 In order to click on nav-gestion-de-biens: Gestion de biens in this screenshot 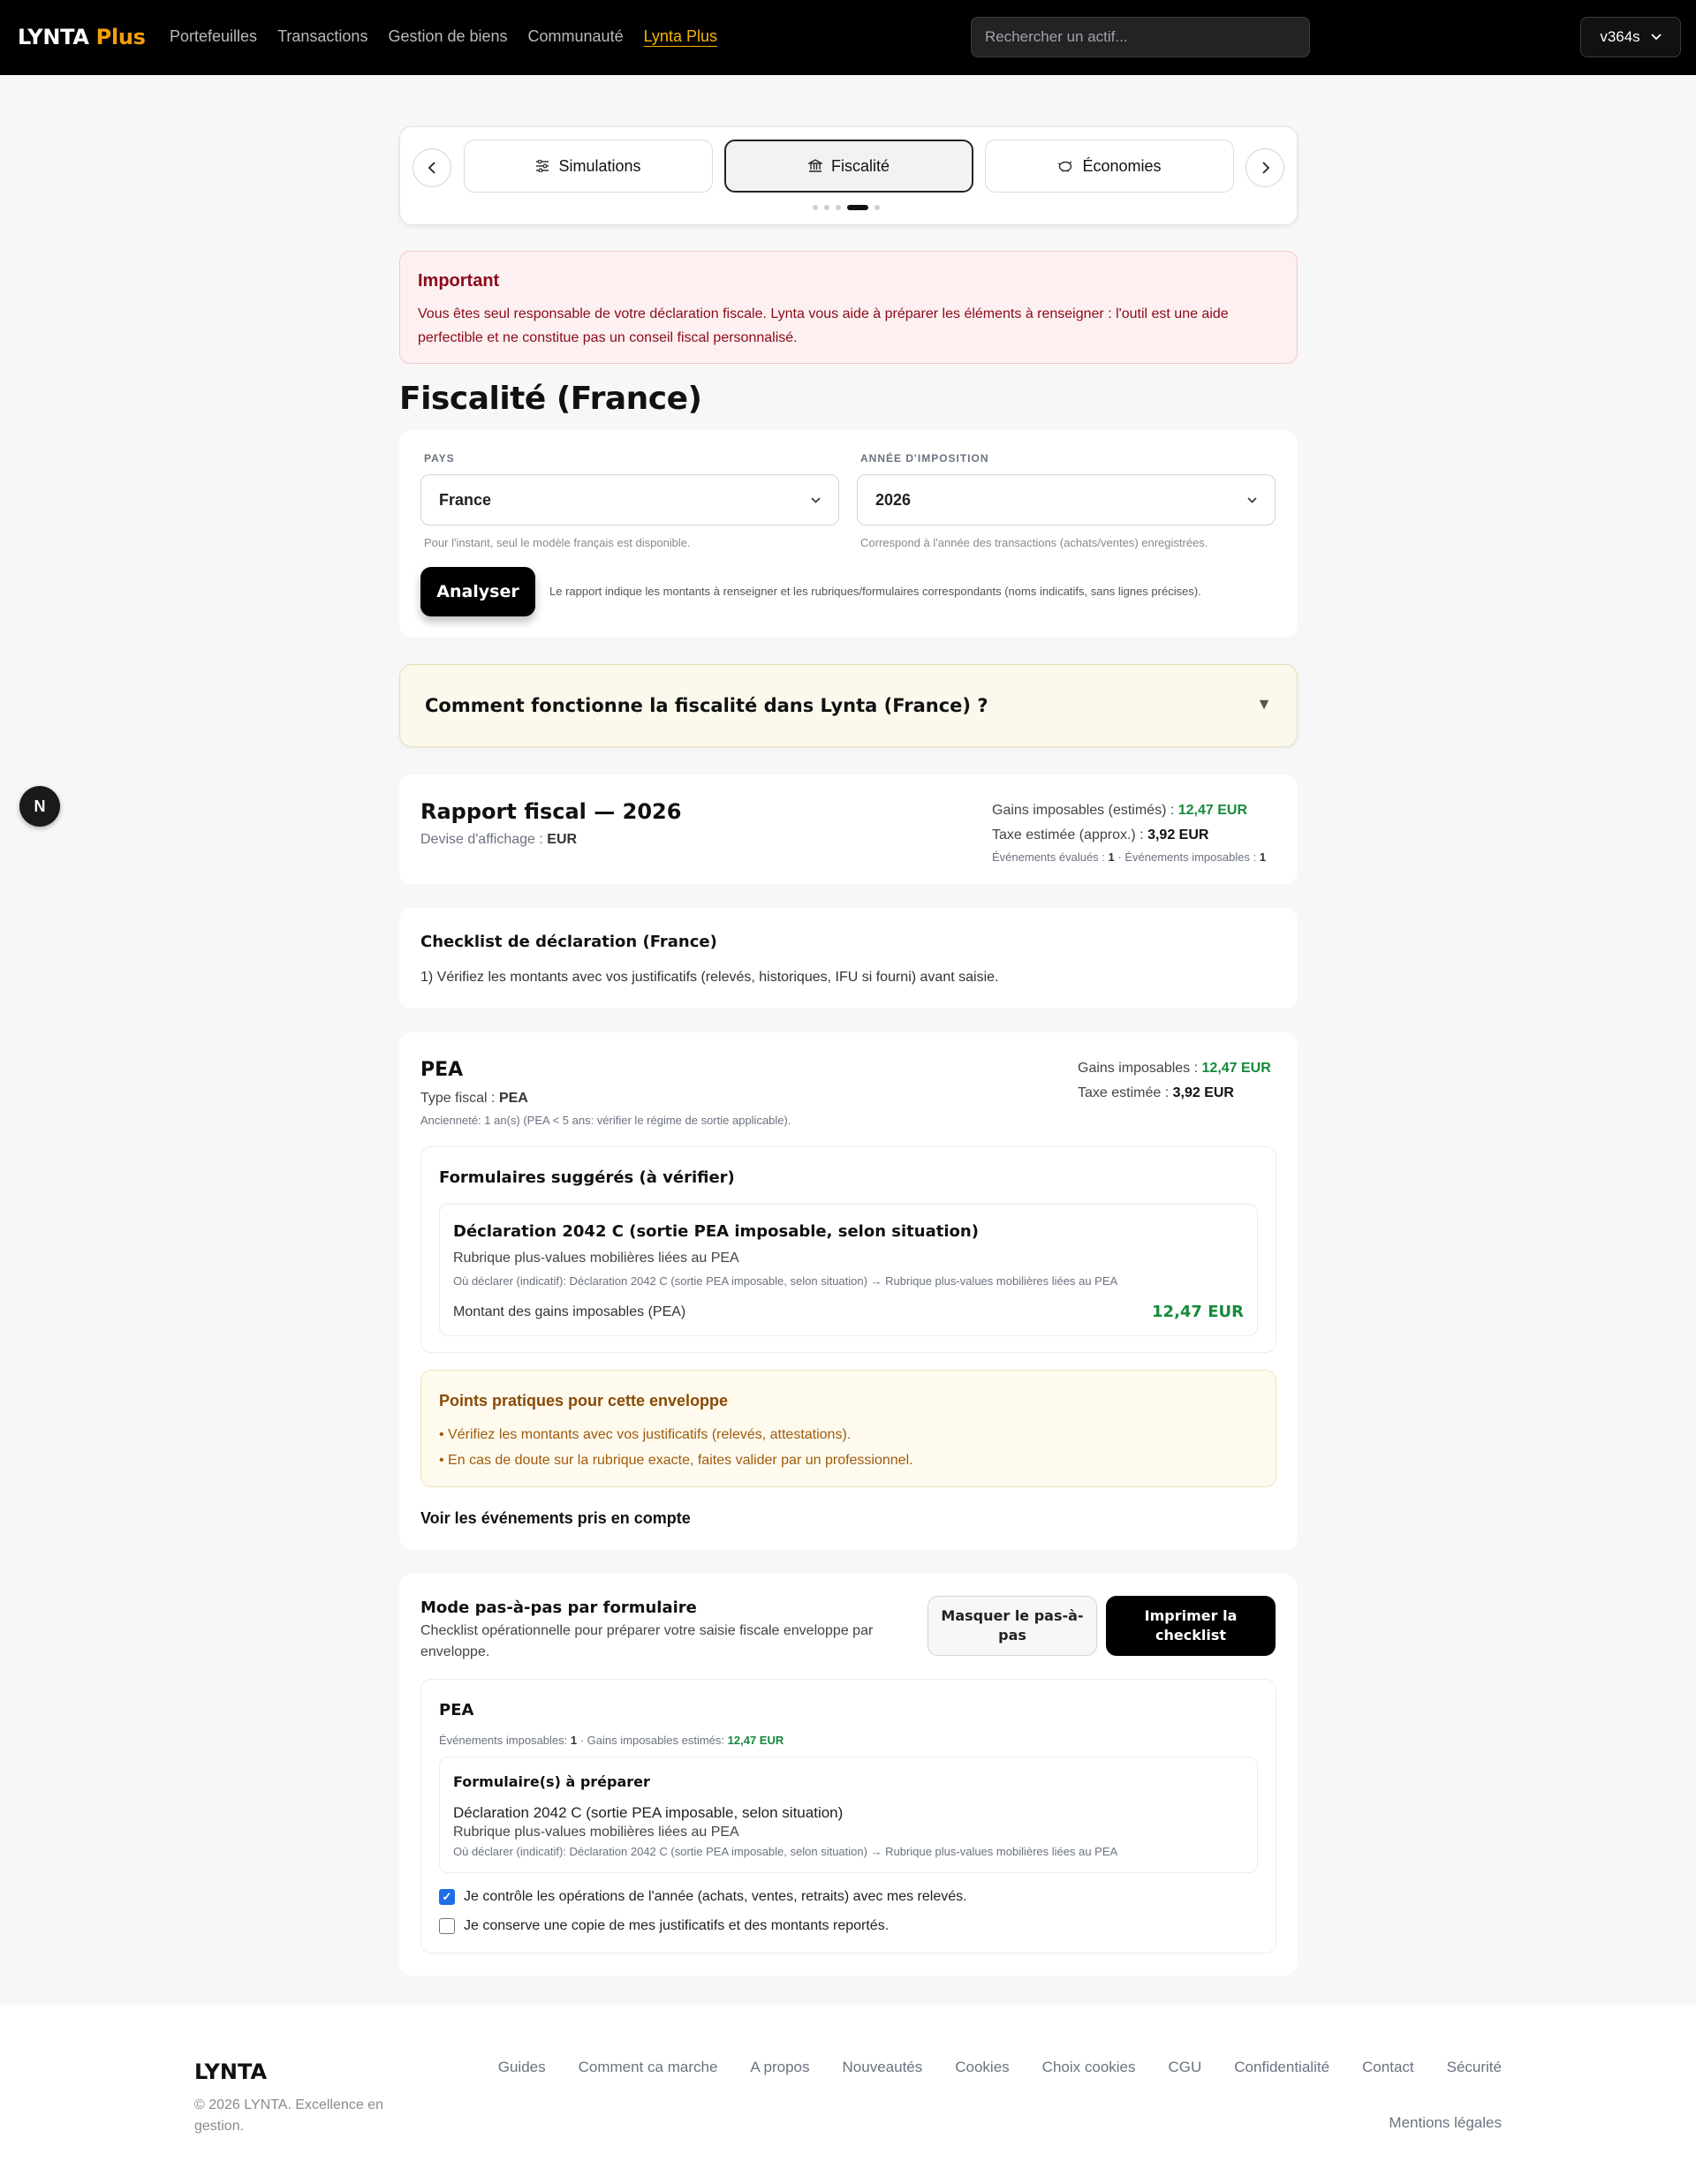, I will do `click(447, 36)`.